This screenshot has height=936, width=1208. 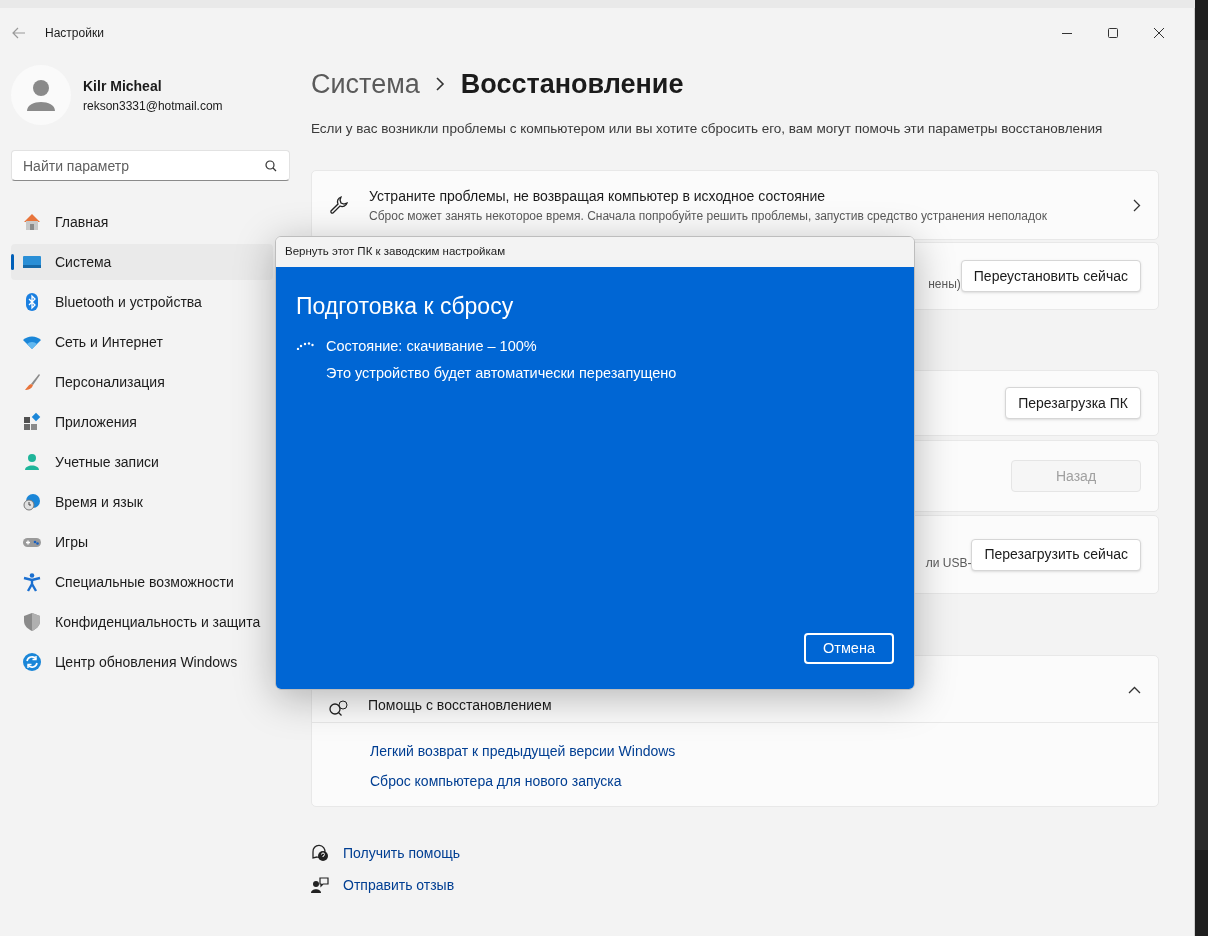 What do you see at coordinates (123, 86) in the screenshot?
I see `user-name: Kilr Micheal` at bounding box center [123, 86].